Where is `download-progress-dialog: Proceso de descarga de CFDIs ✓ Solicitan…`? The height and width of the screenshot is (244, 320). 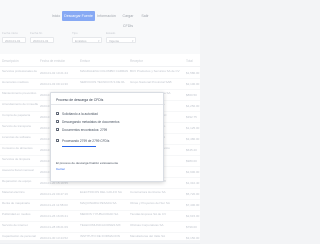 download-progress-dialog: Proceso de descarga de CFDIs ✓ Solicitan… is located at coordinates (107, 137).